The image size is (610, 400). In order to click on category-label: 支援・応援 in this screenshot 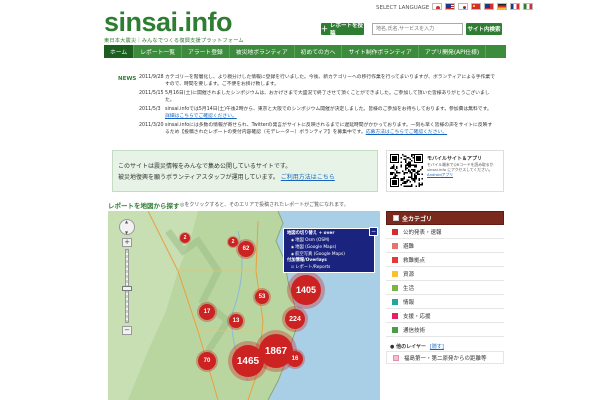, I will do `click(417, 316)`.